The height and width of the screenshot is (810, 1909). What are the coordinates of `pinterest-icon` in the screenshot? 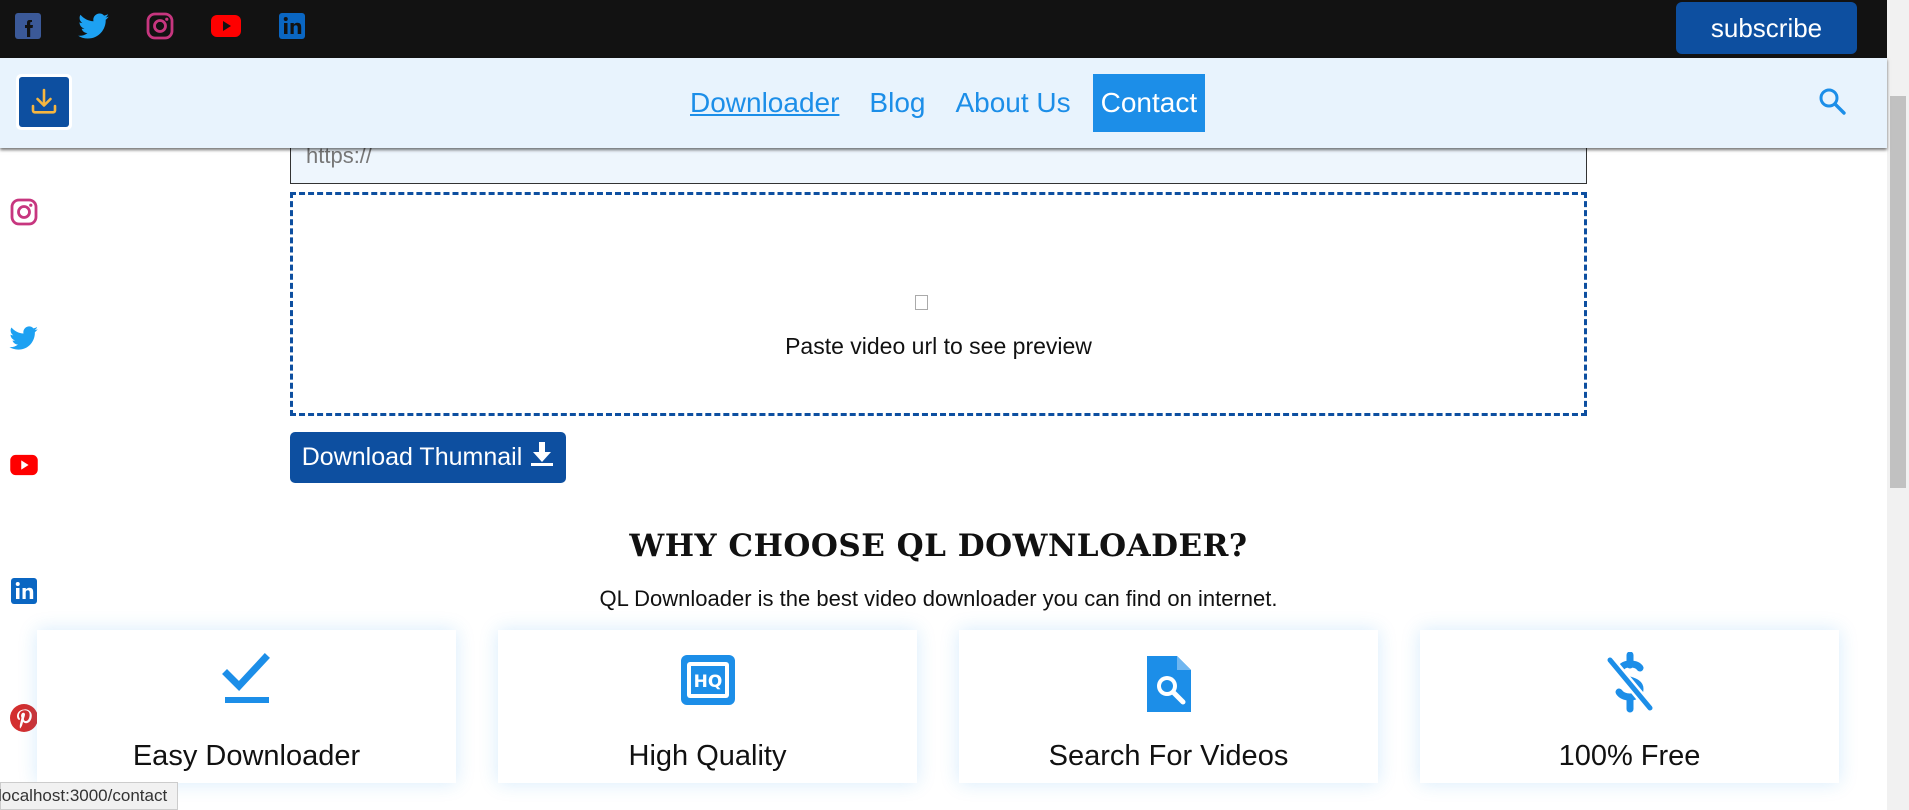 It's located at (24, 718).